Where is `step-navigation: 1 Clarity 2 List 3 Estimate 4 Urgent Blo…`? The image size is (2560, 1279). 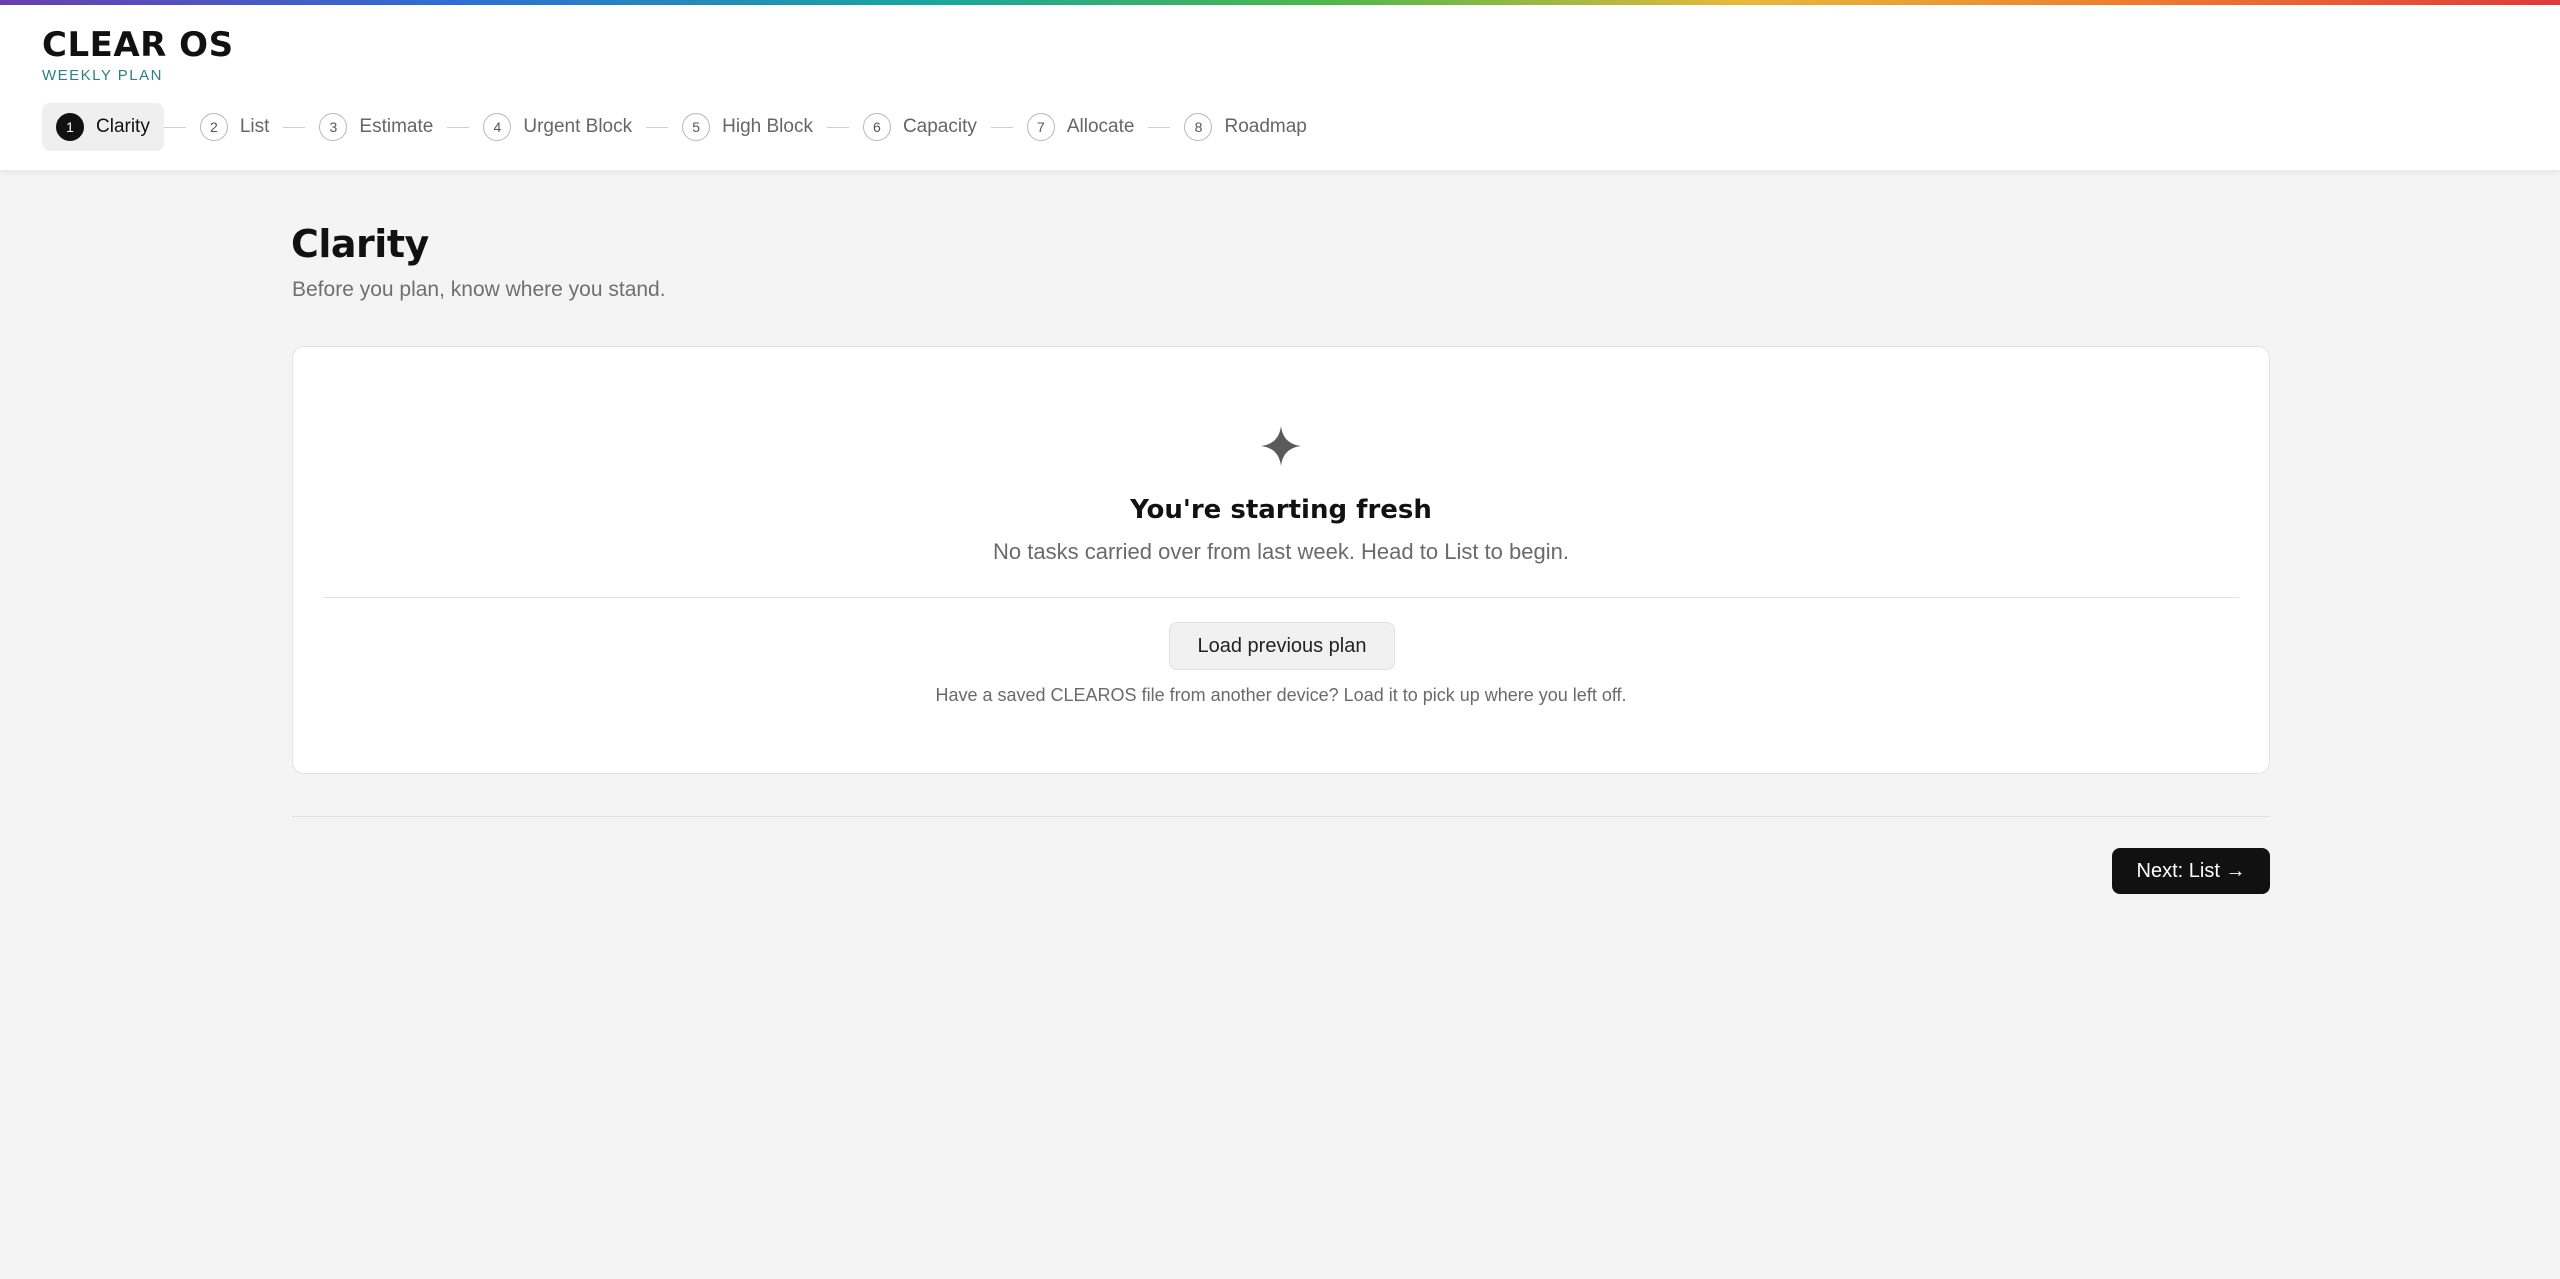 step-navigation: 1 Clarity 2 List 3 Estimate 4 Urgent Blo… is located at coordinates (681, 127).